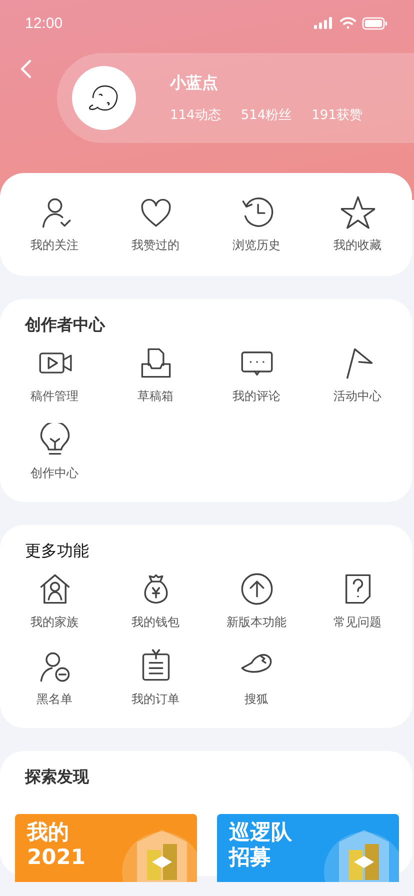  I want to click on menu-item: 我的收藏, so click(357, 224).